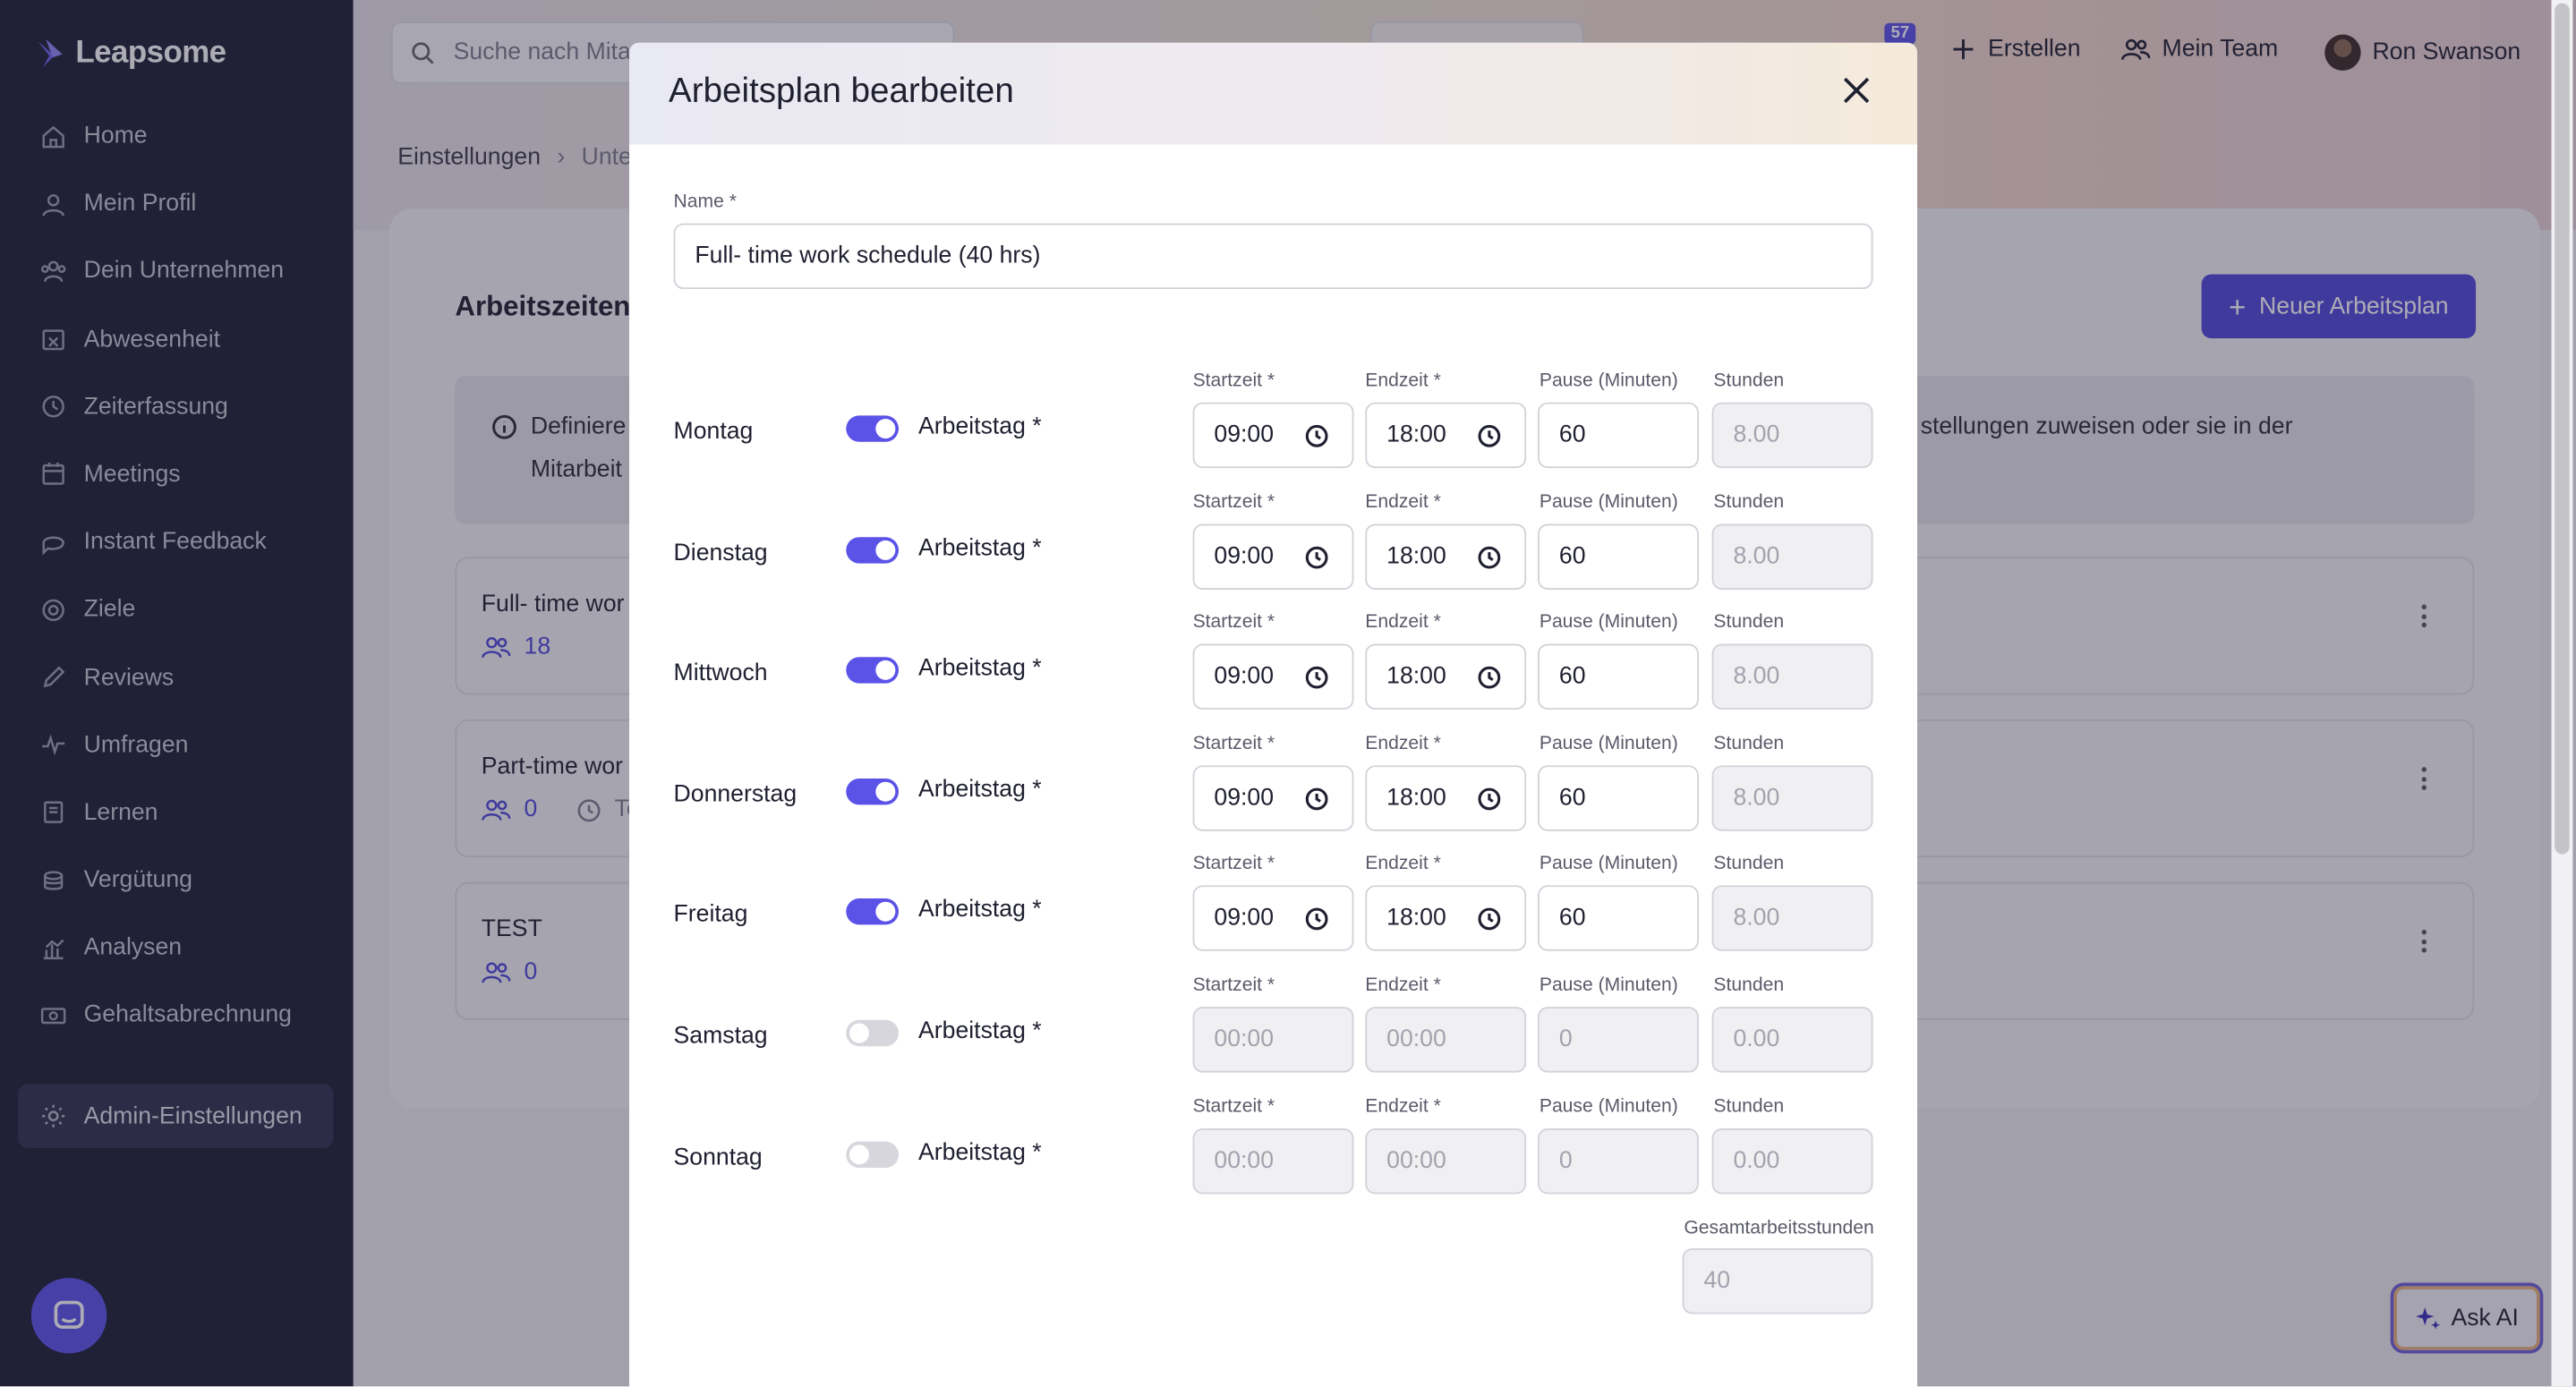 The image size is (2576, 1387). What do you see at coordinates (1777, 1281) in the screenshot?
I see `total-hours-field: 40` at bounding box center [1777, 1281].